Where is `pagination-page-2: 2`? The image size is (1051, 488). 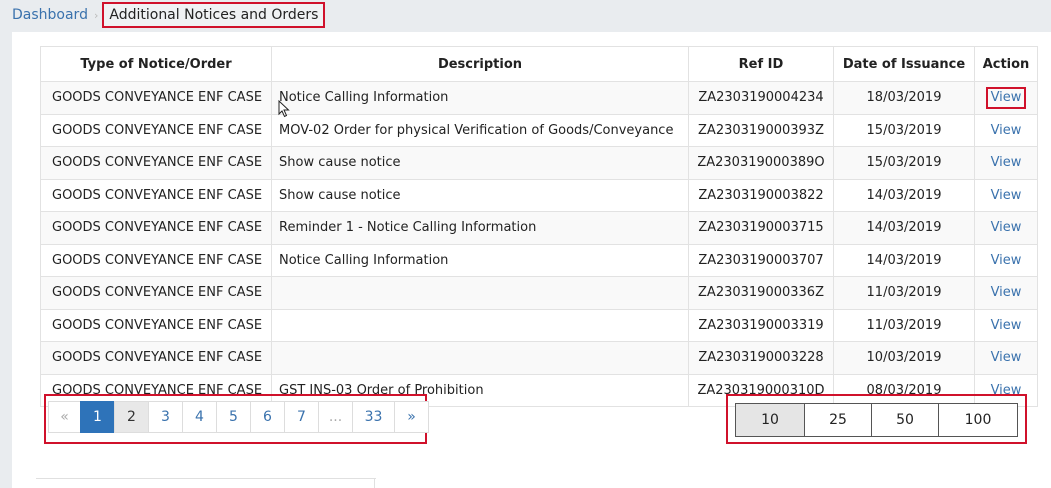 pagination-page-2: 2 is located at coordinates (131, 417).